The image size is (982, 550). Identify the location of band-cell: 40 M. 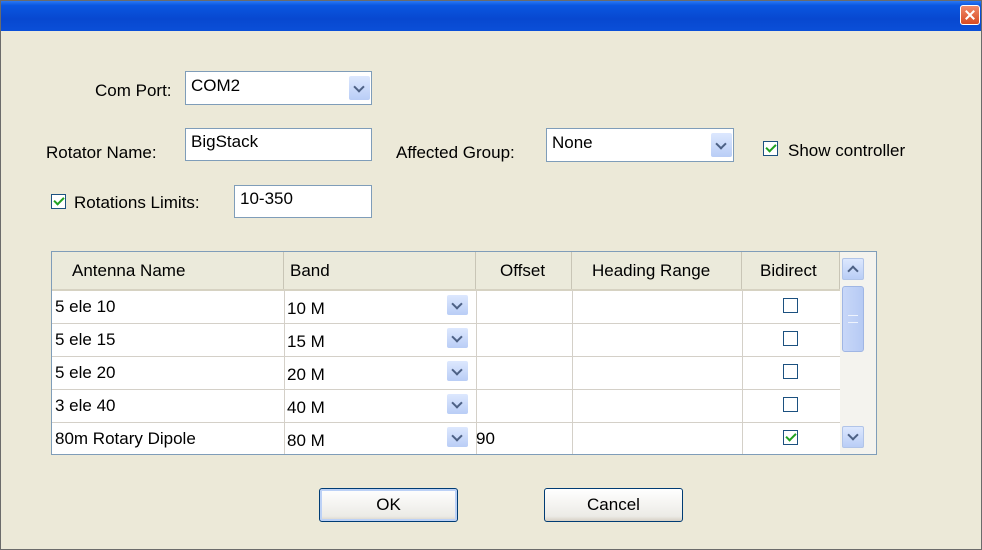
(364, 405).